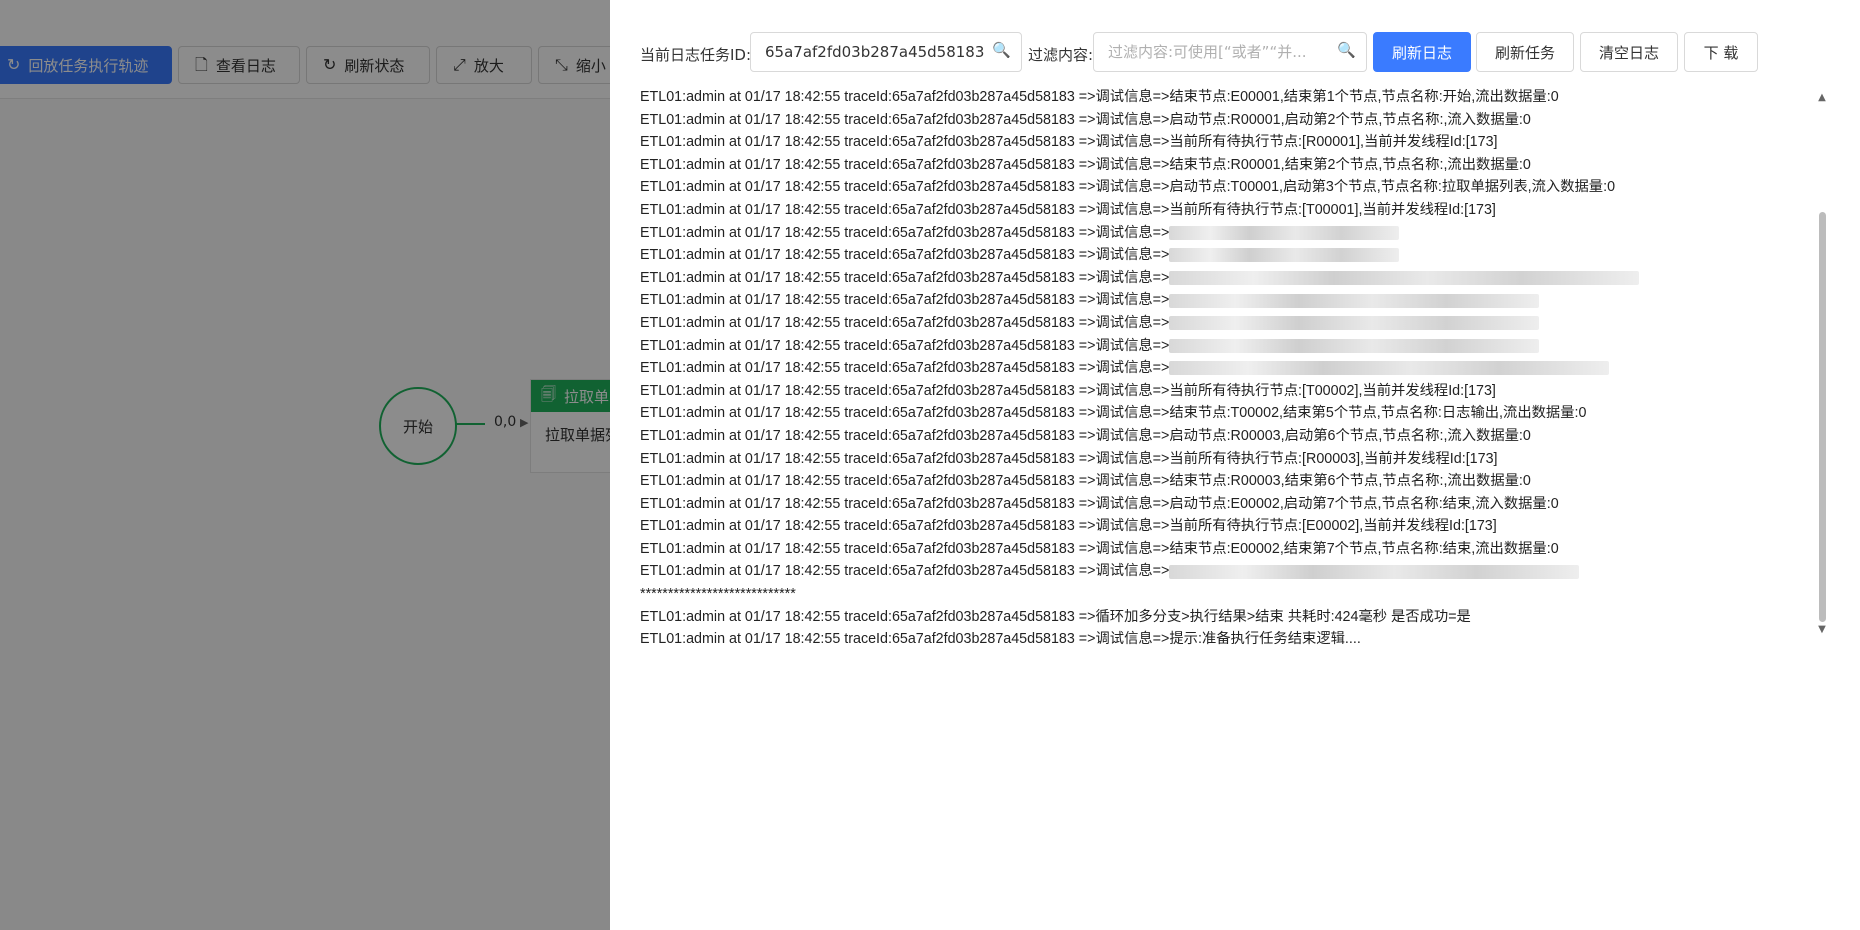 The image size is (1860, 930). Describe the element at coordinates (1822, 629) in the screenshot. I see `caret-down-icon: ▼` at that location.